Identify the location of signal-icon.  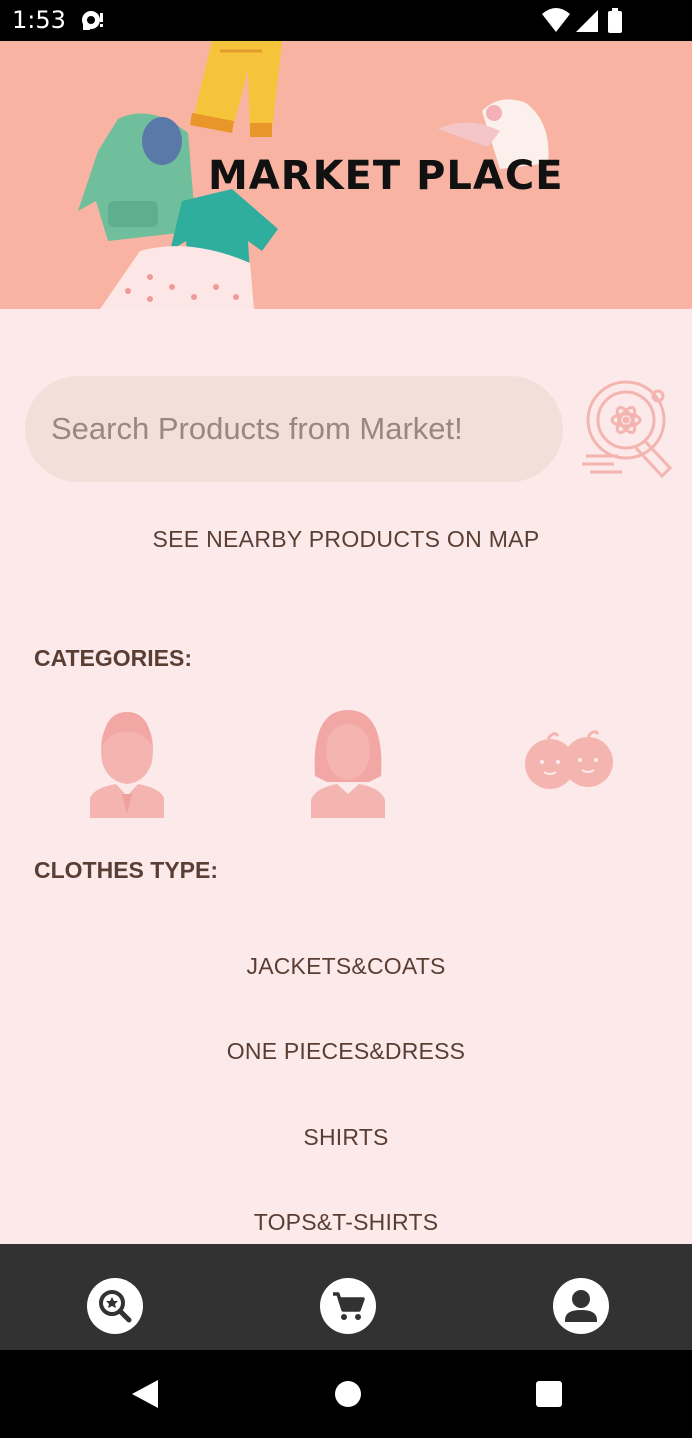
(587, 21).